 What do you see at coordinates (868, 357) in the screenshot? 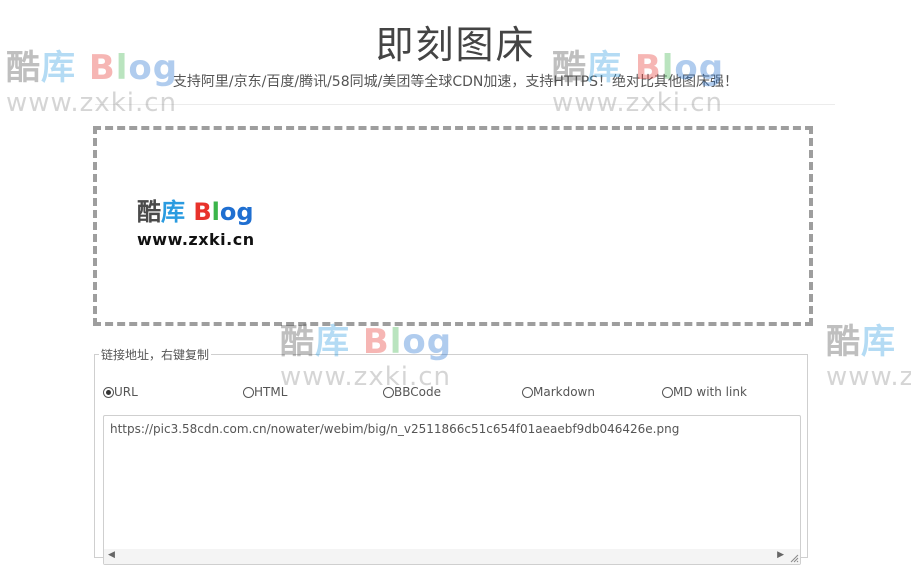
I see `watermark-4: 酷库 www.zxki.cn` at bounding box center [868, 357].